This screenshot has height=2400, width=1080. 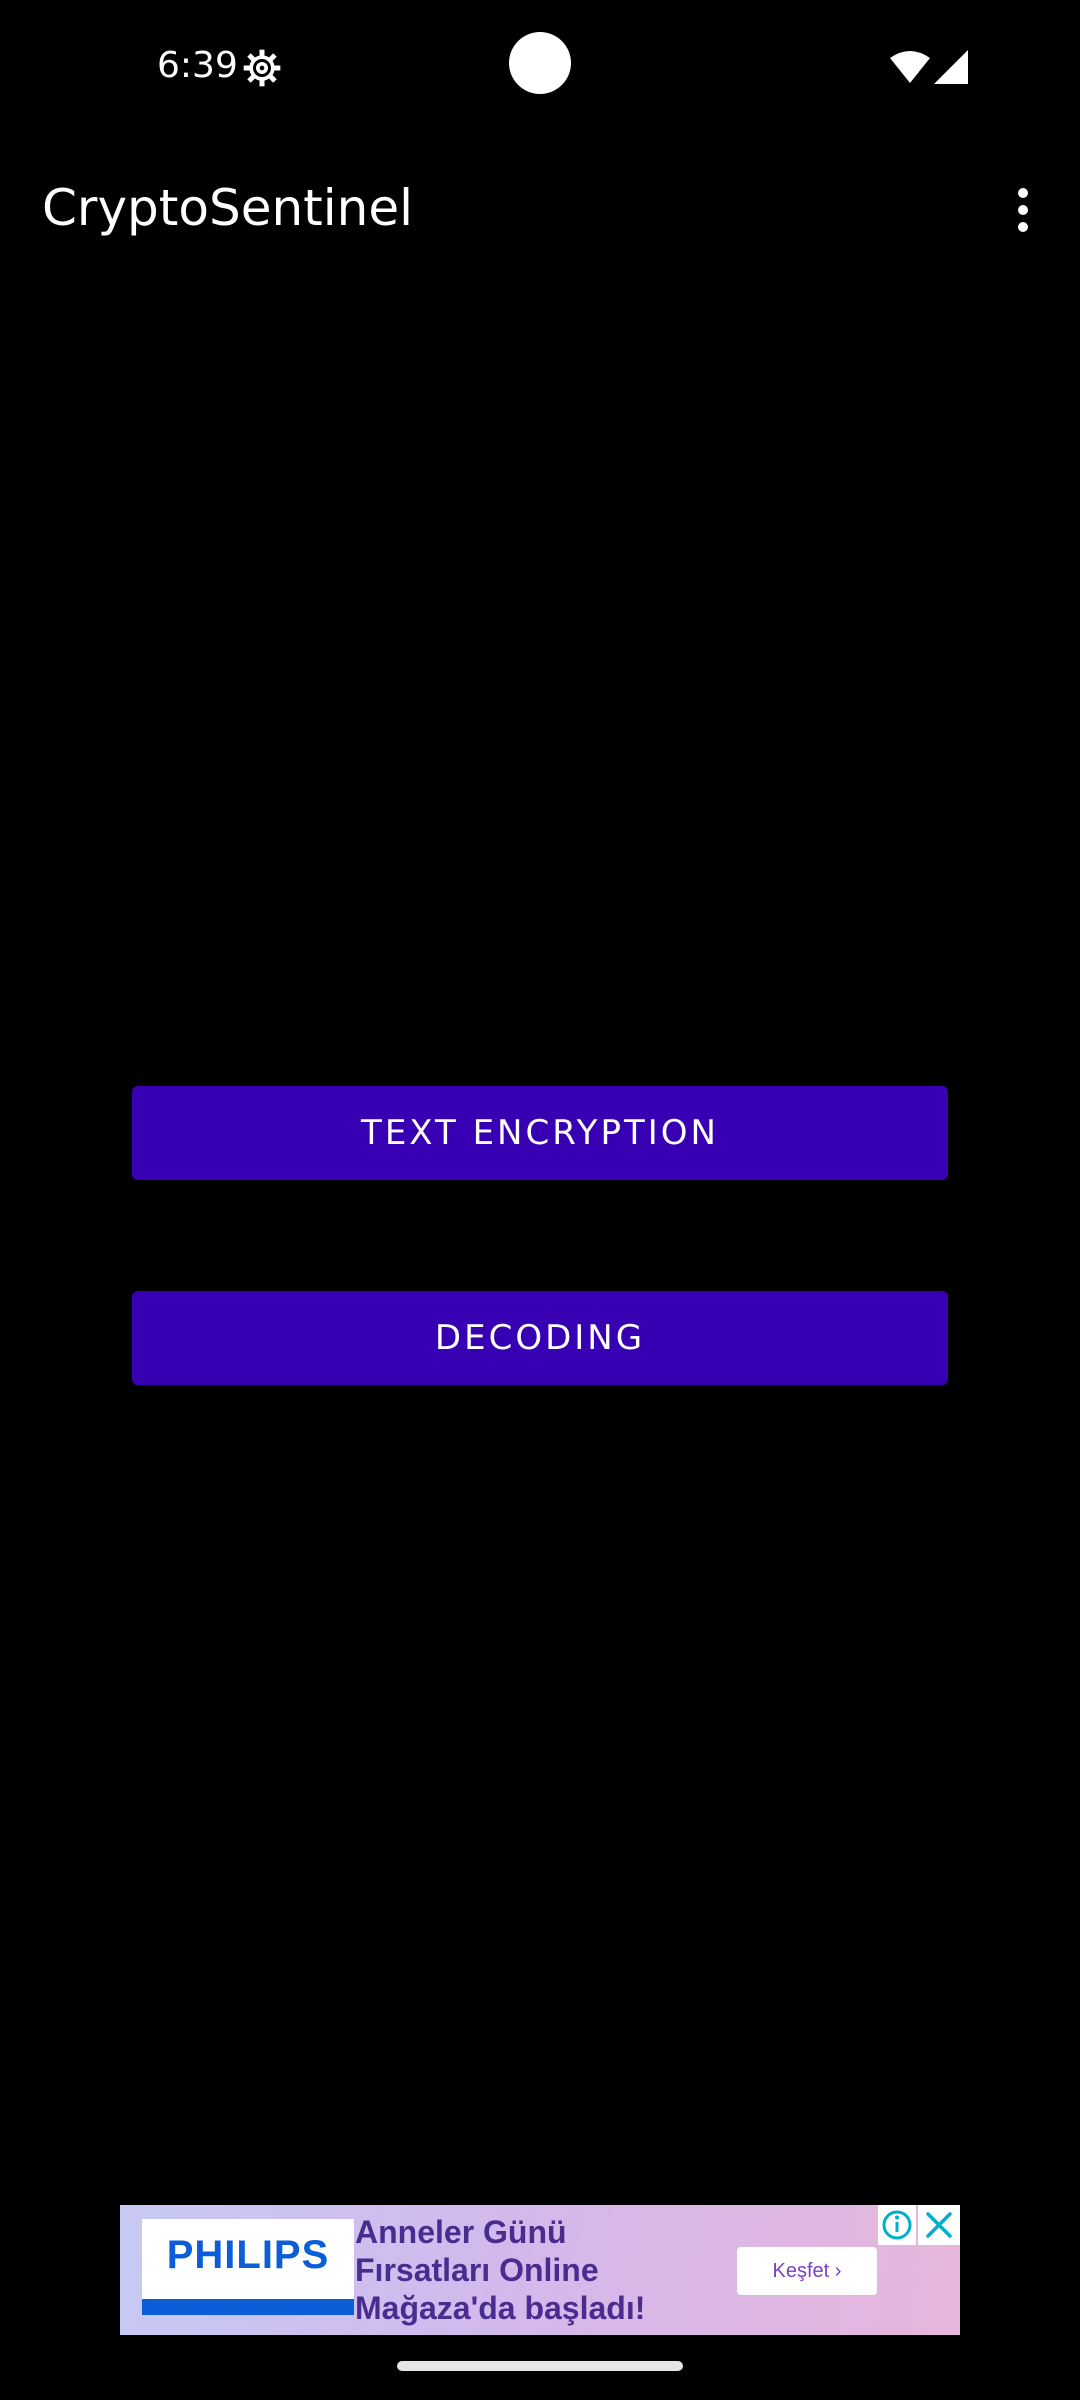 I want to click on ad-brand-name: PHILIPS, so click(x=248, y=2255).